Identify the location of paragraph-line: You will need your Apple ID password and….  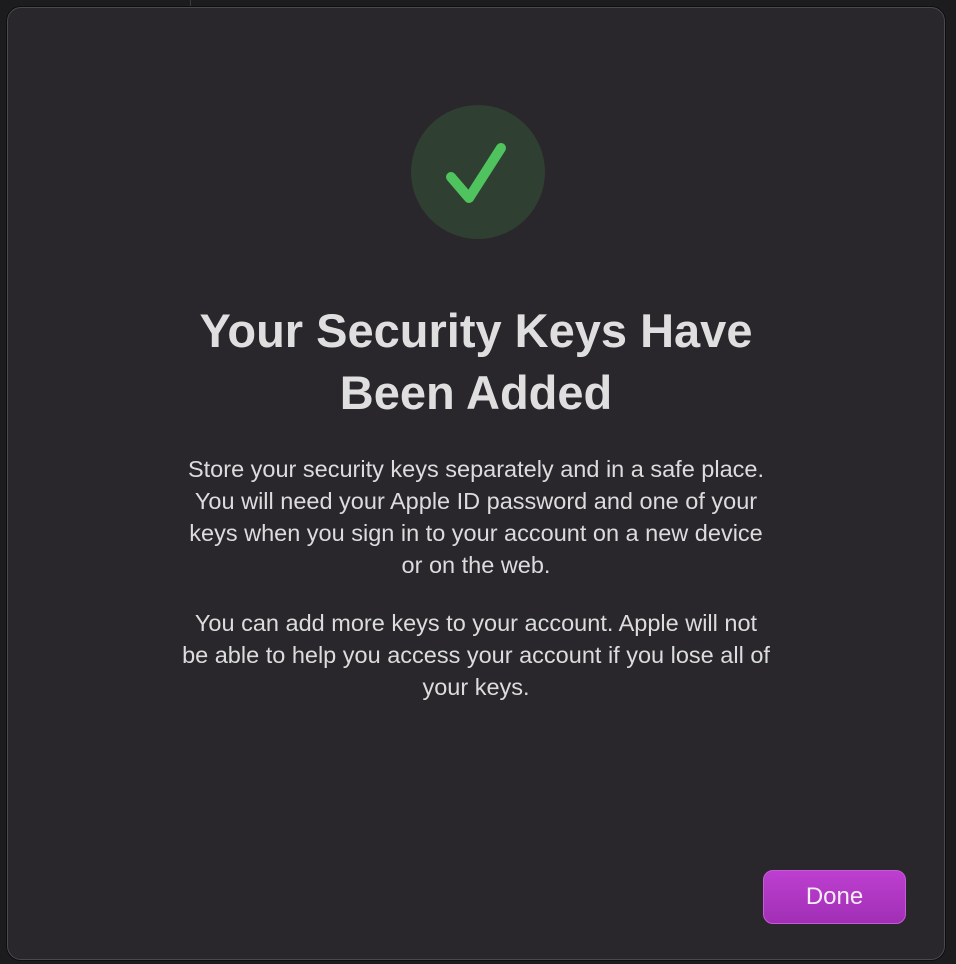
(476, 501).